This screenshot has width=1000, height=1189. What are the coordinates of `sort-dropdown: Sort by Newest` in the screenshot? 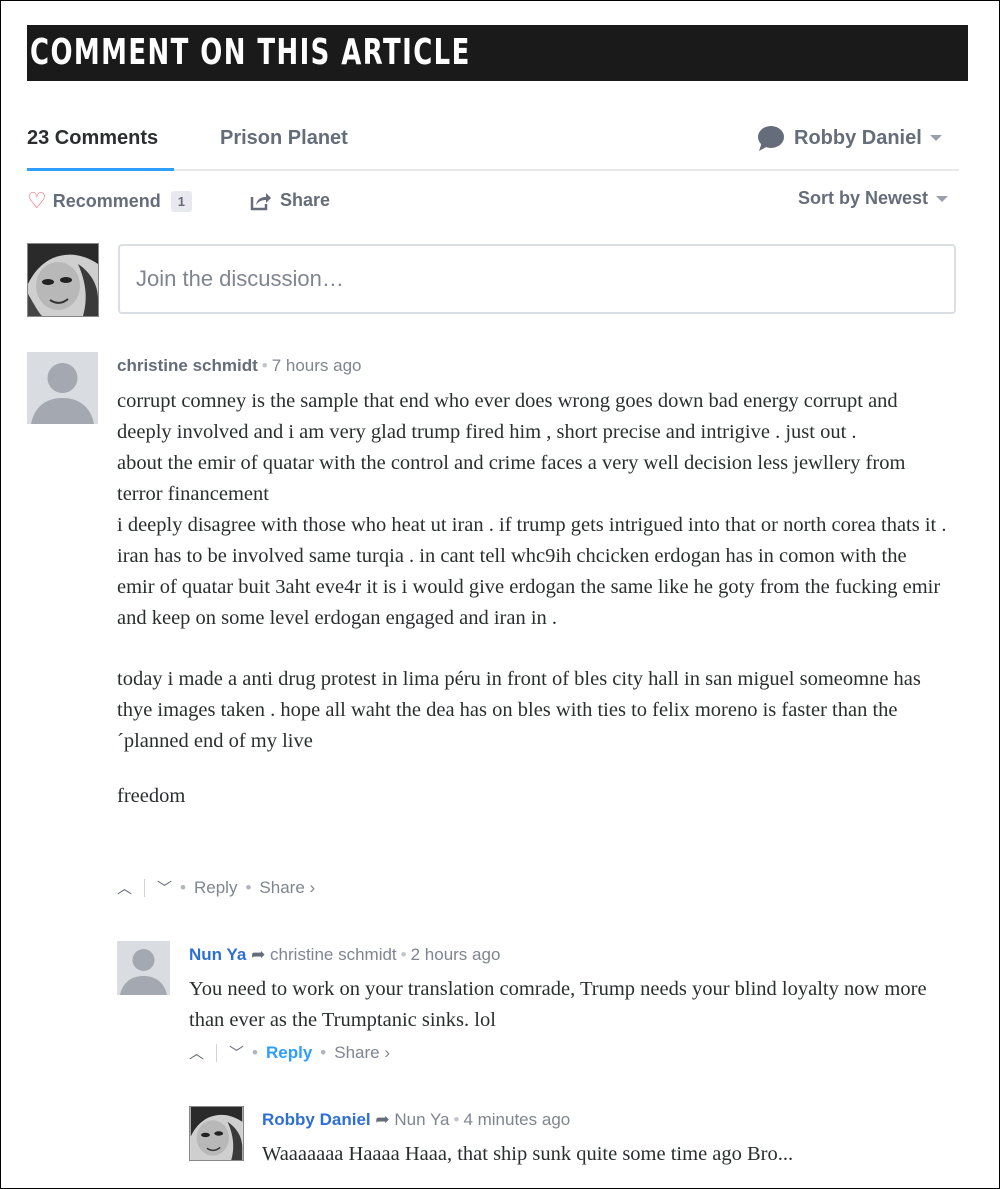 It's located at (873, 198).